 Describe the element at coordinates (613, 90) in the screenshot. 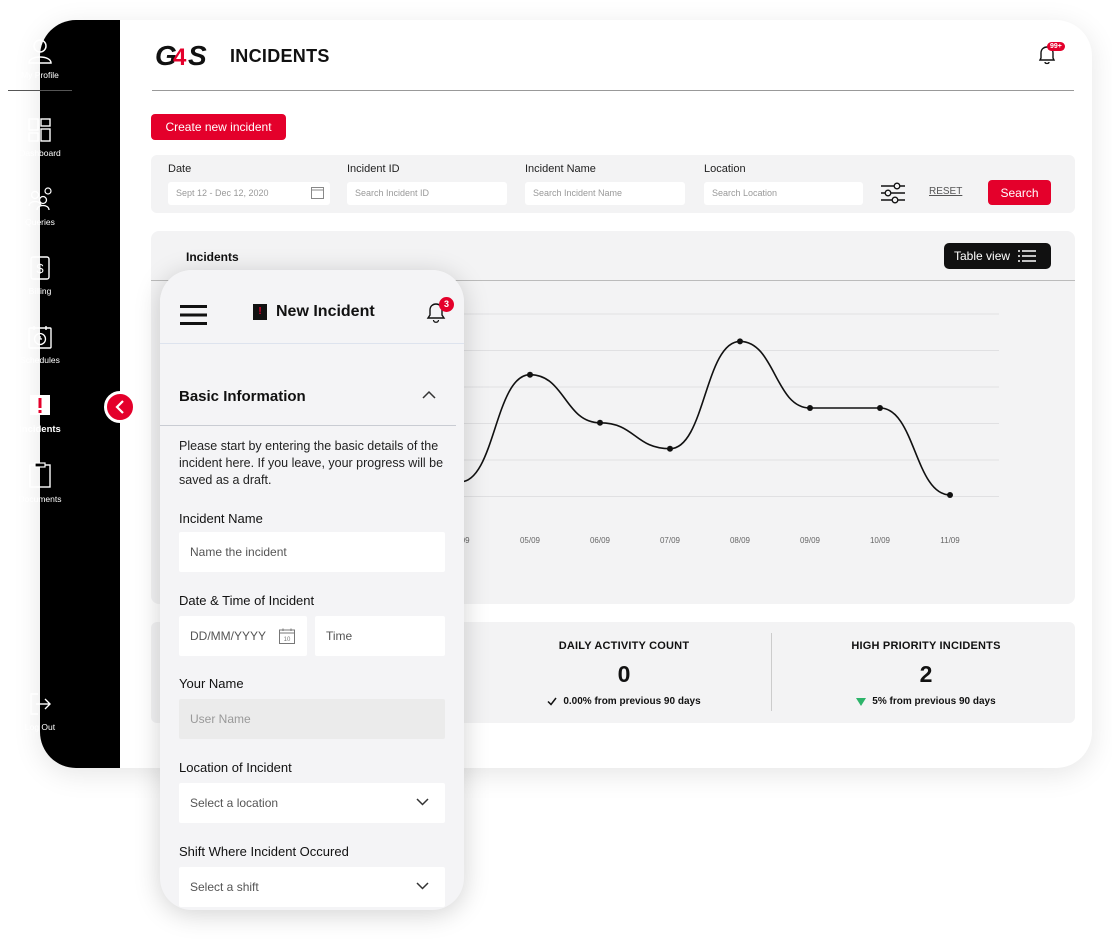

I see `header-divider` at that location.